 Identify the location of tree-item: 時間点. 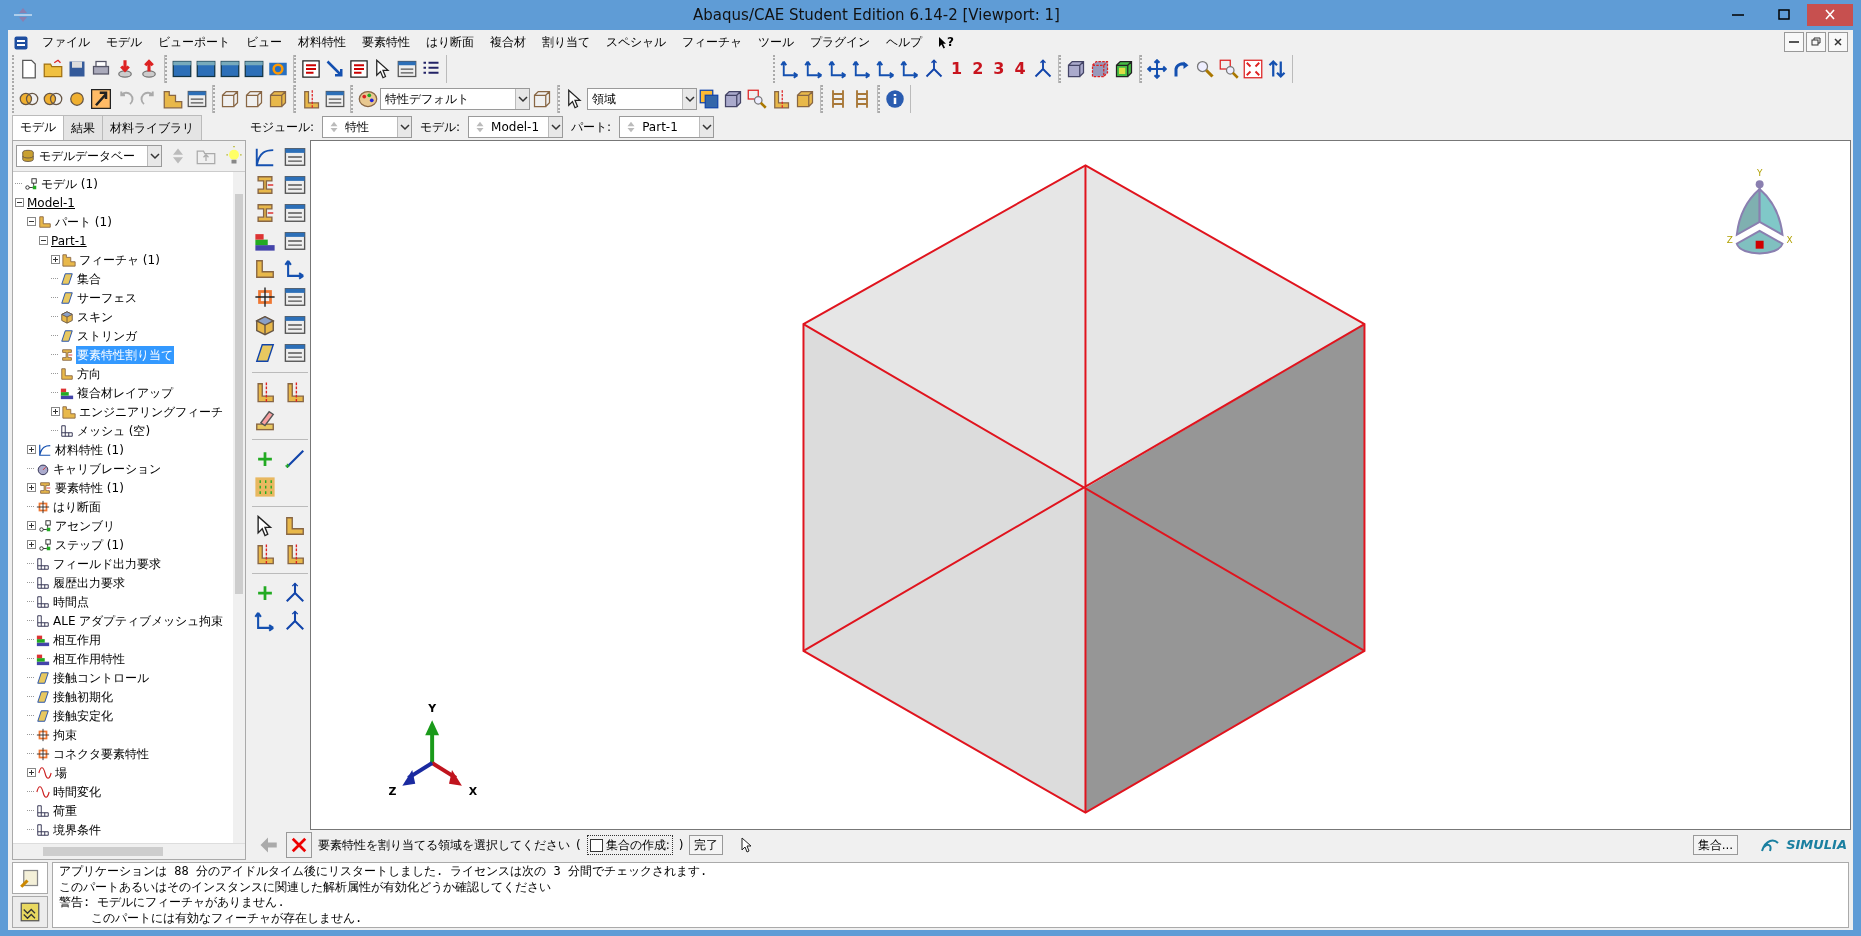
(71, 601).